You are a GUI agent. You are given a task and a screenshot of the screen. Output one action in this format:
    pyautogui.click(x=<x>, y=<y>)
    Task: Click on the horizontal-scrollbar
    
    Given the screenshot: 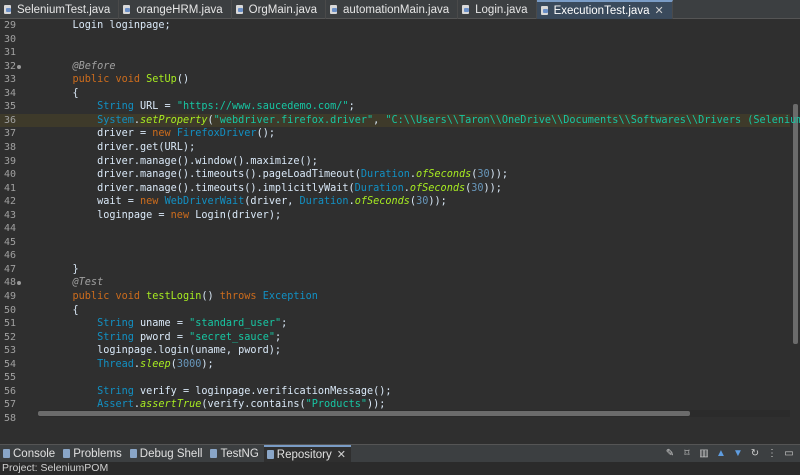 What is the action you would take?
    pyautogui.click(x=414, y=413)
    